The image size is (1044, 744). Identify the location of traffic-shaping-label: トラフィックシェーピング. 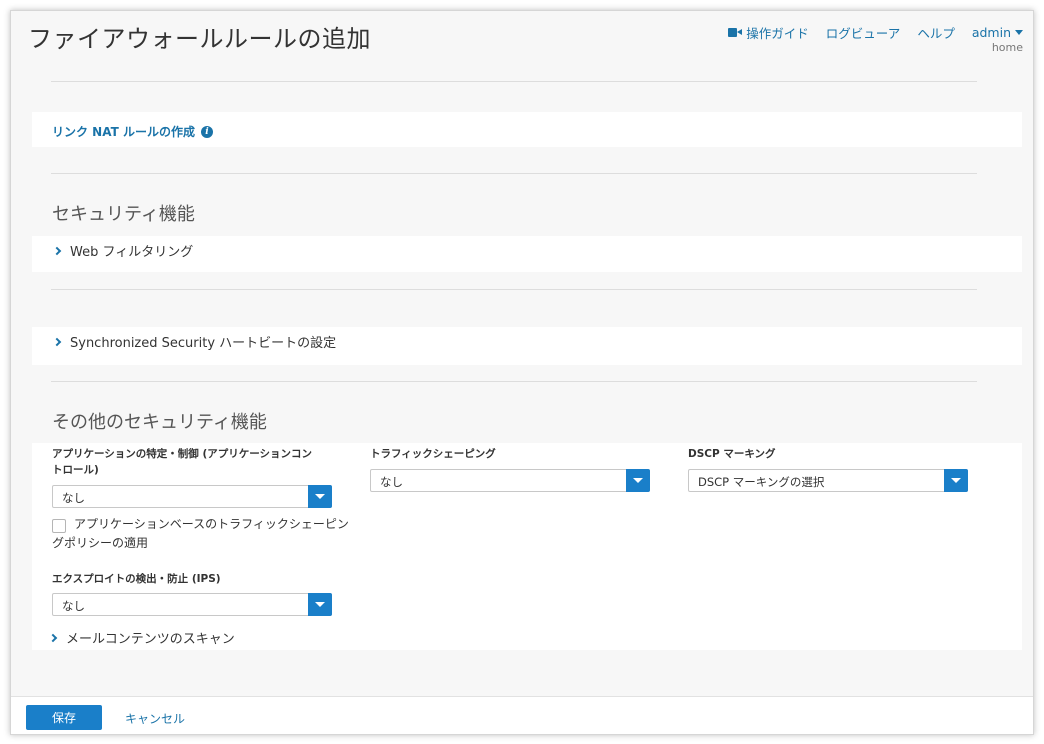
(433, 454).